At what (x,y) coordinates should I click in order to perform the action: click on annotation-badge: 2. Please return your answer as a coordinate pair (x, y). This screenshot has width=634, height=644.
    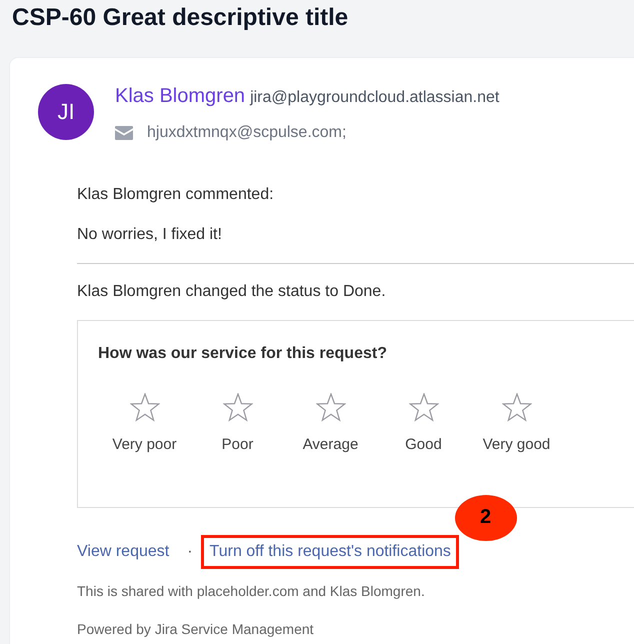
    Looking at the image, I should click on (485, 517).